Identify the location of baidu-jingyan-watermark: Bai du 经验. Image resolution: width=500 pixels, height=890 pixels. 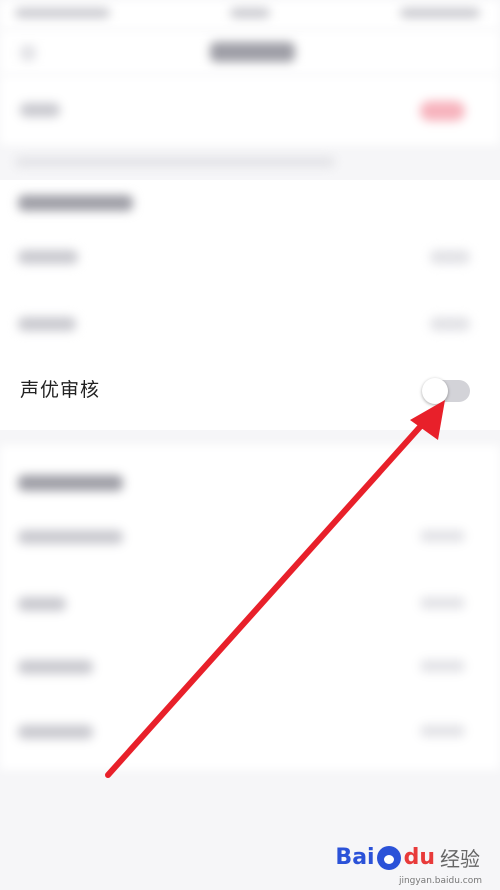
(407, 858).